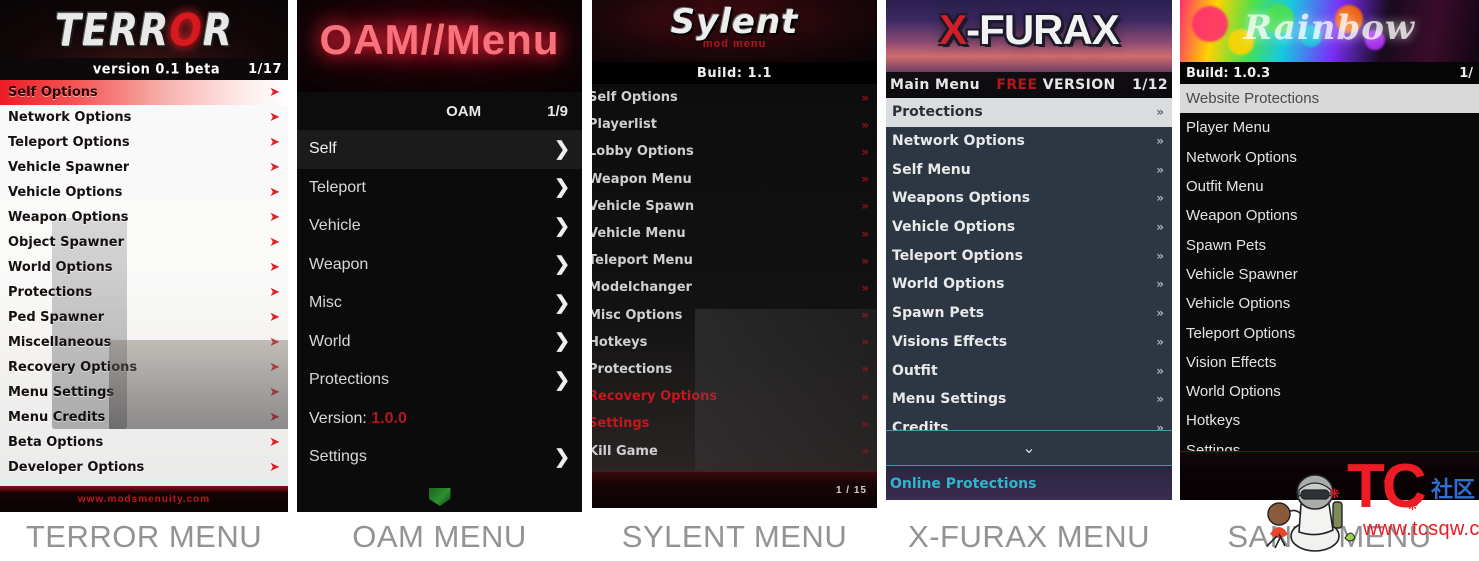  What do you see at coordinates (144, 217) in the screenshot?
I see `terror-item: Weapon Options ➤` at bounding box center [144, 217].